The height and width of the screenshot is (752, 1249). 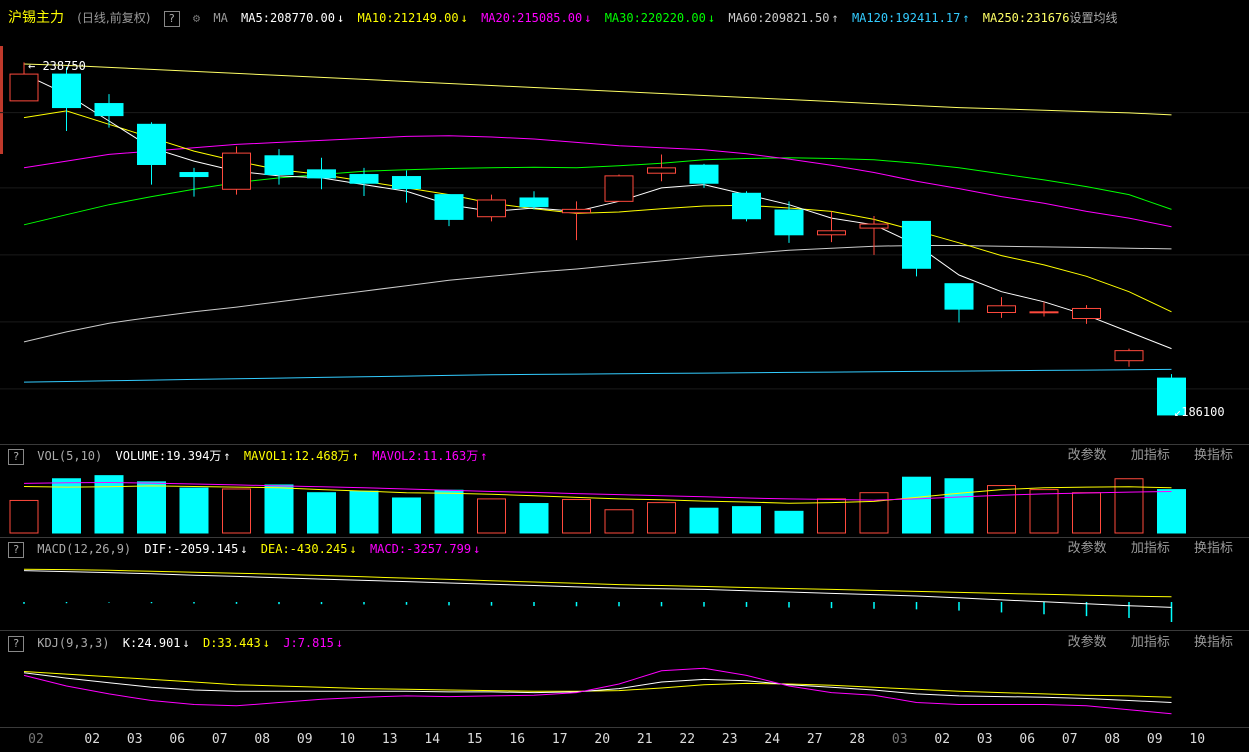 I want to click on kdj-help-button: ?, so click(x=16, y=643).